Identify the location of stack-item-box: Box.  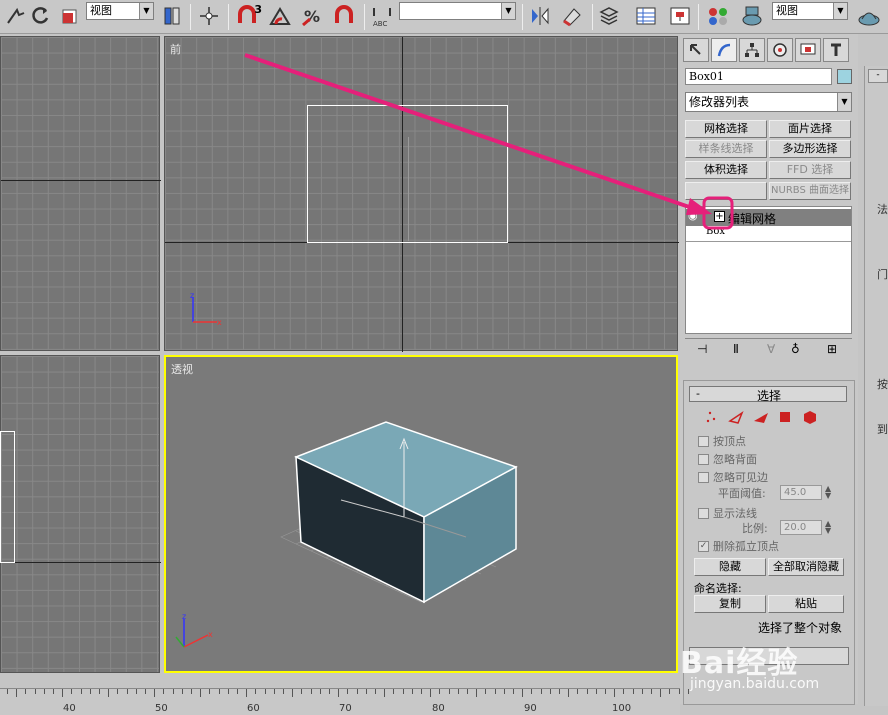
(715, 231).